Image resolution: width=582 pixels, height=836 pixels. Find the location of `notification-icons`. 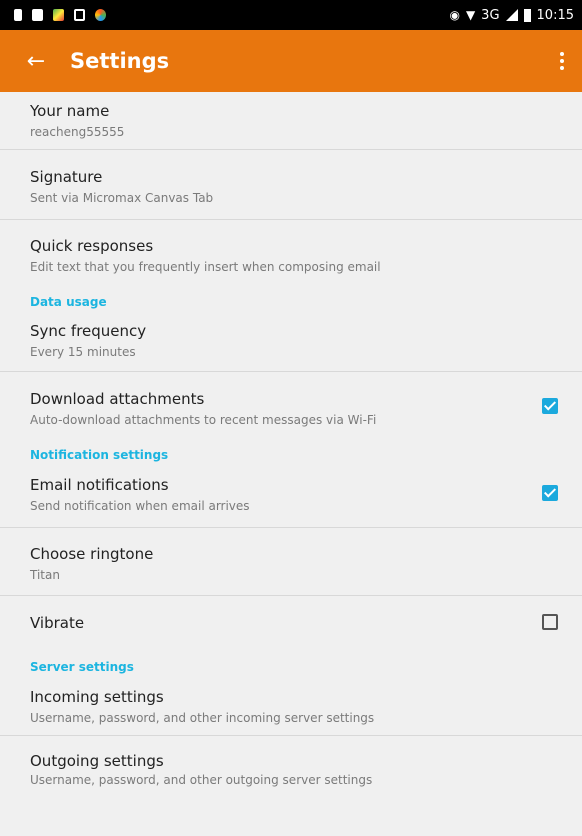

notification-icons is located at coordinates (60, 15).